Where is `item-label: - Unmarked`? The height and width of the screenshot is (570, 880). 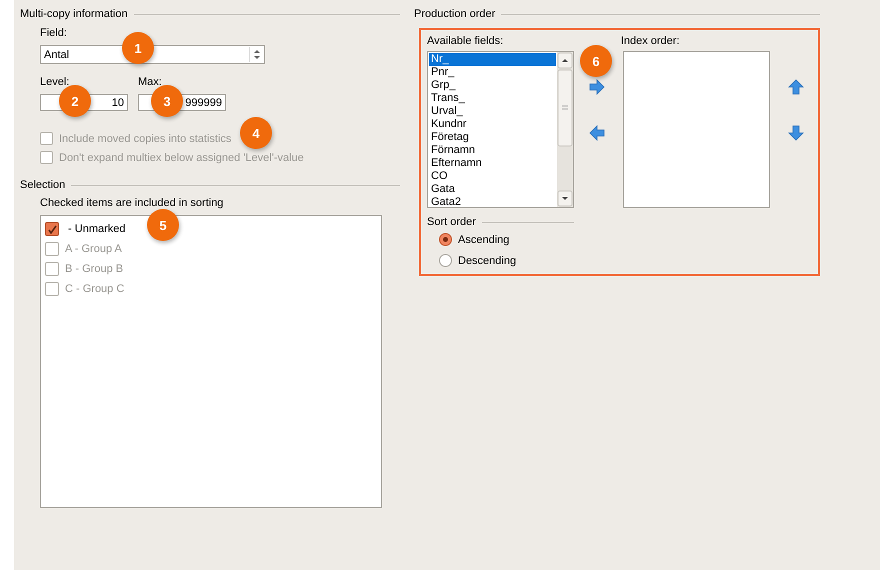 item-label: - Unmarked is located at coordinates (96, 229).